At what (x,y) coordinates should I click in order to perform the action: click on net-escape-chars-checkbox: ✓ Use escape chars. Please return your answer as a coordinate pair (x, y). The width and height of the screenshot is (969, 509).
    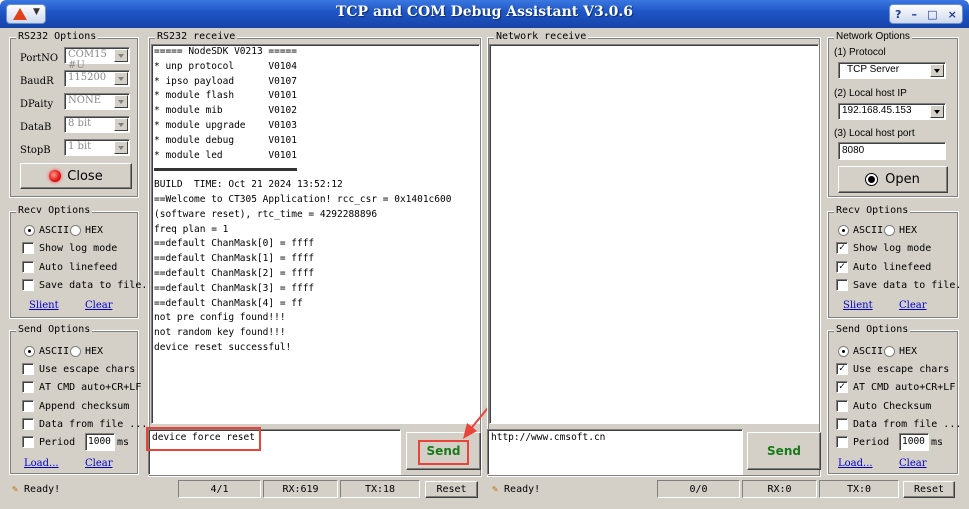
    Looking at the image, I should click on (892, 369).